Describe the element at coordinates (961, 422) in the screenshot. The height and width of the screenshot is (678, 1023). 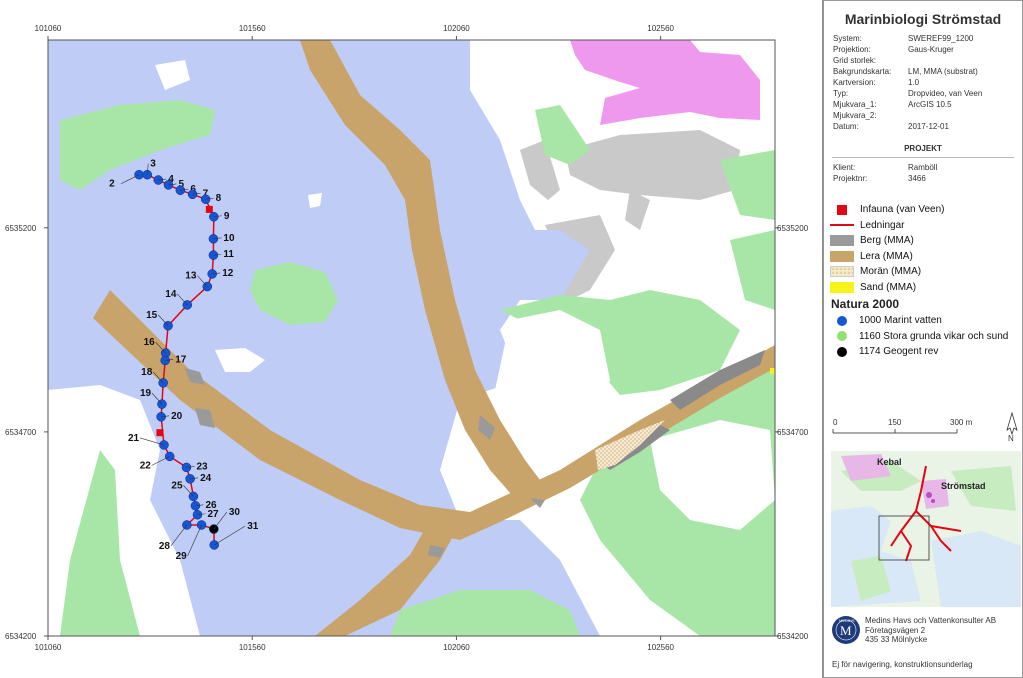
I see `scale-label-300: 300 m` at that location.